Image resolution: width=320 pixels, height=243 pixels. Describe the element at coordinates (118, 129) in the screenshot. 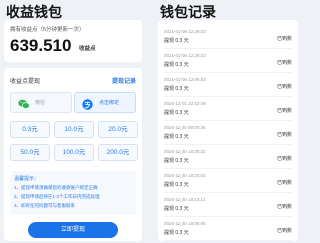

I see `amount-option: 20.0元` at that location.